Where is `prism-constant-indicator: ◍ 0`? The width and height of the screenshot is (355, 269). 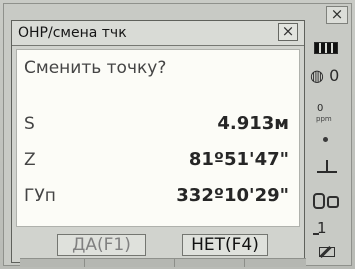 prism-constant-indicator: ◍ 0 is located at coordinates (324, 76).